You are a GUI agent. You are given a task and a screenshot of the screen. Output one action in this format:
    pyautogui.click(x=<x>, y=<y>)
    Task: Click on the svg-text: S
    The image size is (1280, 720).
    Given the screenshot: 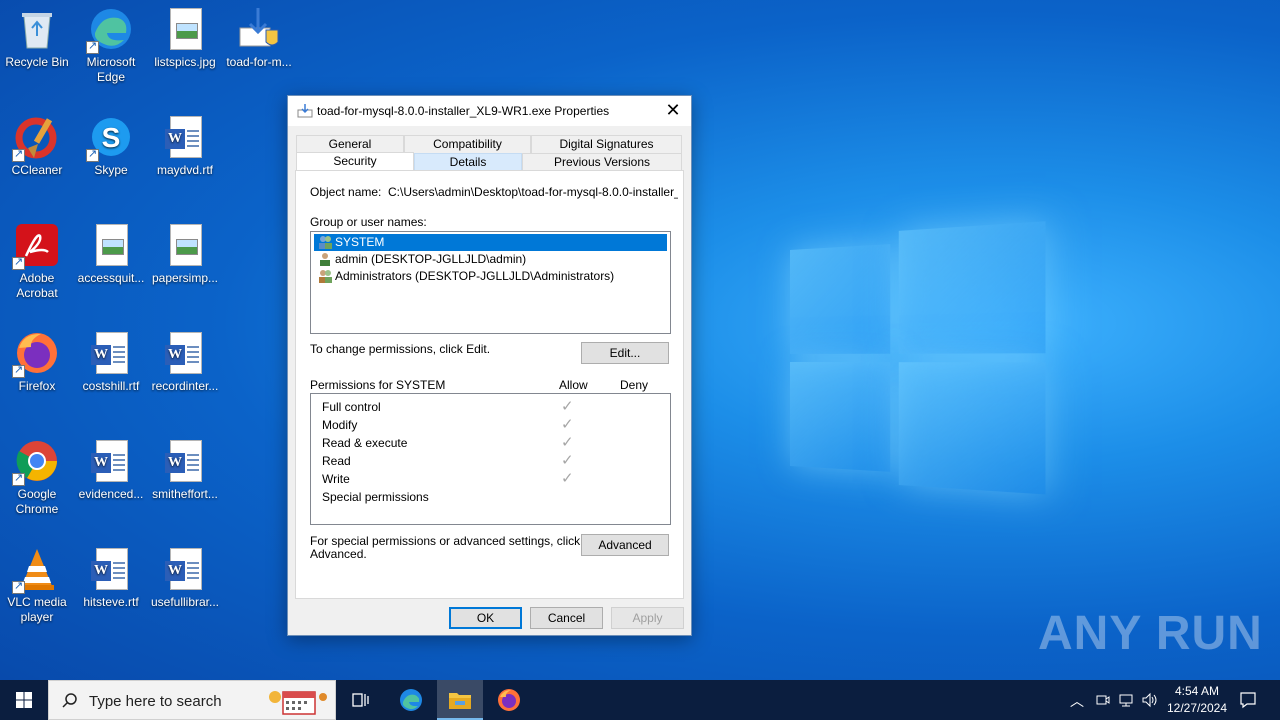 What is the action you would take?
    pyautogui.click(x=111, y=137)
    